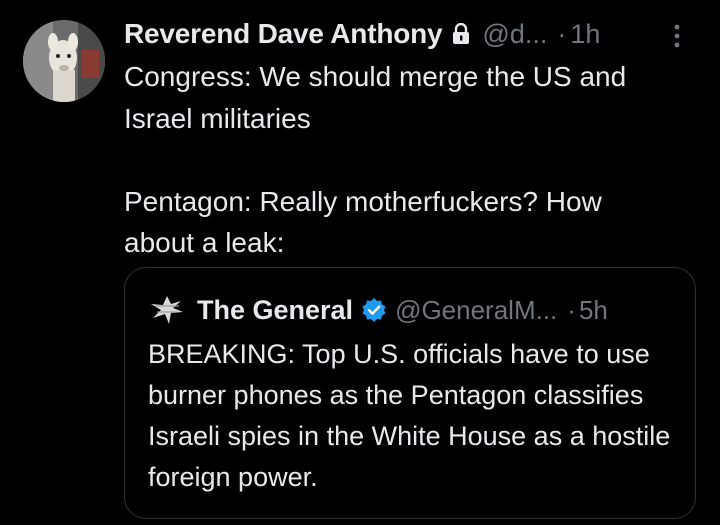 Image resolution: width=720 pixels, height=525 pixels. Describe the element at coordinates (585, 34) in the screenshot. I see `tweet-timestamp: 1h` at that location.